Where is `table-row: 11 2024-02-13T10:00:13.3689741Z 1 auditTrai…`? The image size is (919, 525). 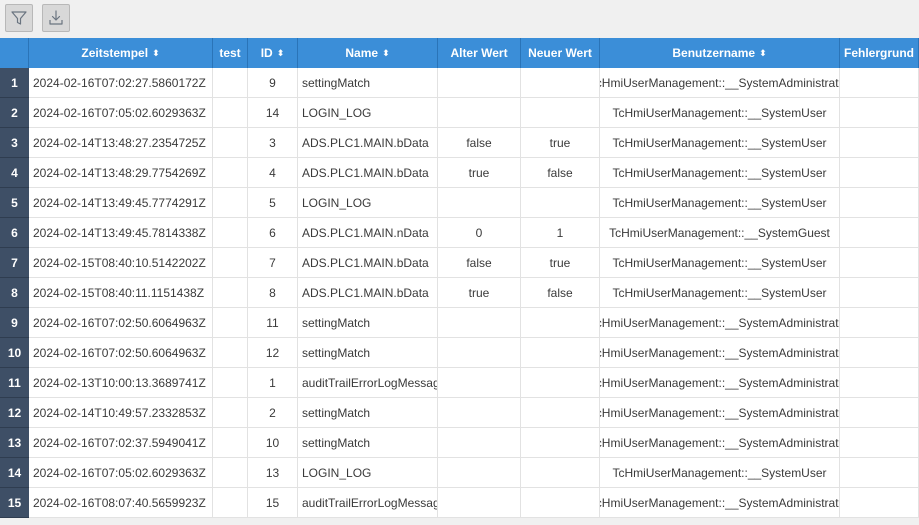
table-row: 11 2024-02-13T10:00:13.3689741Z 1 auditTrai… is located at coordinates (459, 383).